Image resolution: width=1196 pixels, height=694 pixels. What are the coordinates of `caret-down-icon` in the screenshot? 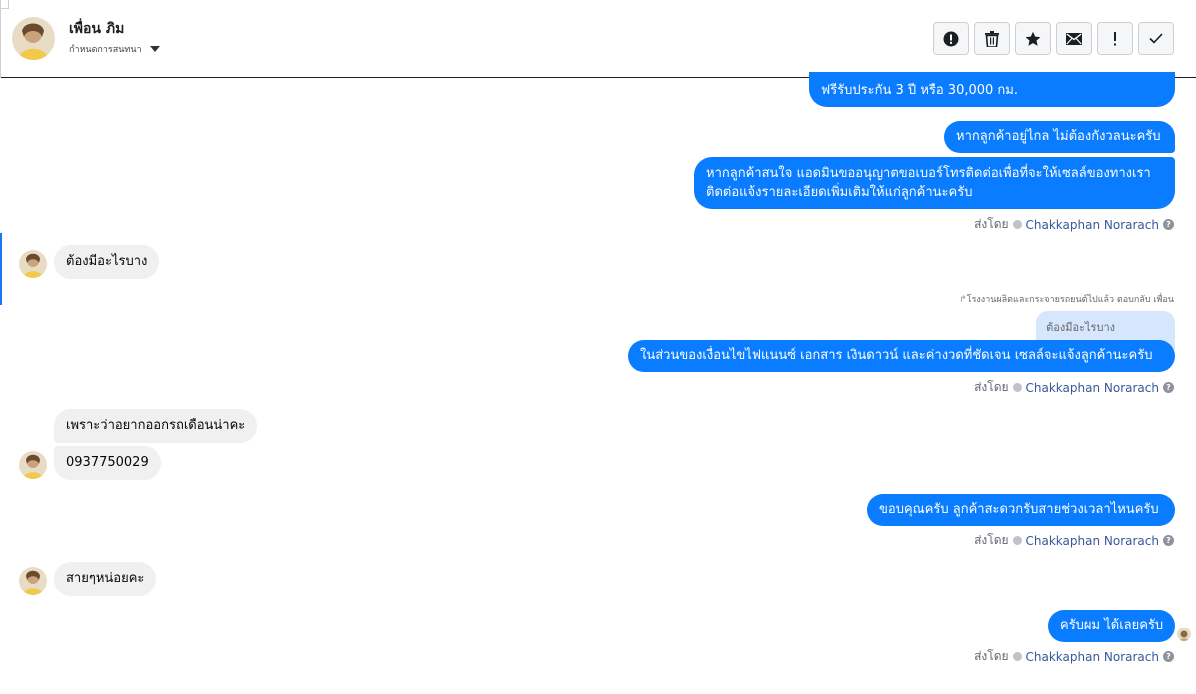 It's located at (154, 49).